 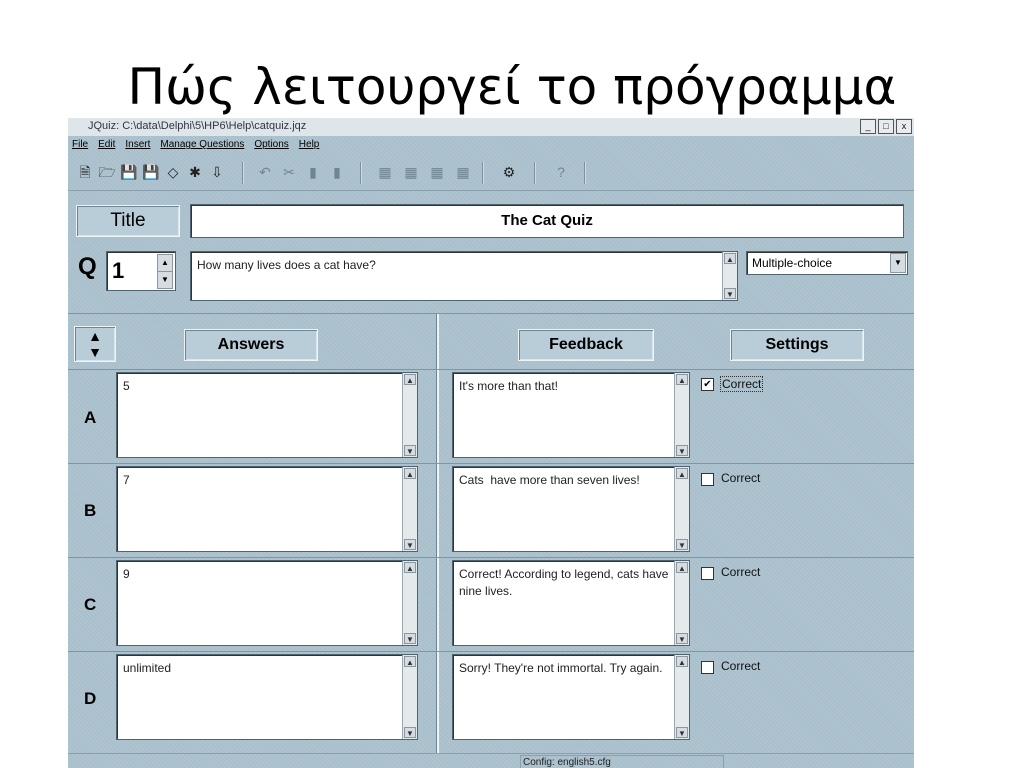 I want to click on answer-text-c: 9, so click(x=126, y=574).